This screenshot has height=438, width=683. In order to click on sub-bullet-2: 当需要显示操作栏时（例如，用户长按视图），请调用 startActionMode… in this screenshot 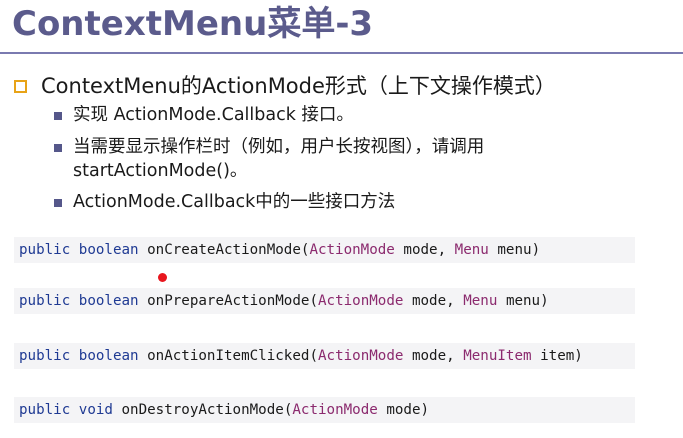, I will do `click(269, 159)`.